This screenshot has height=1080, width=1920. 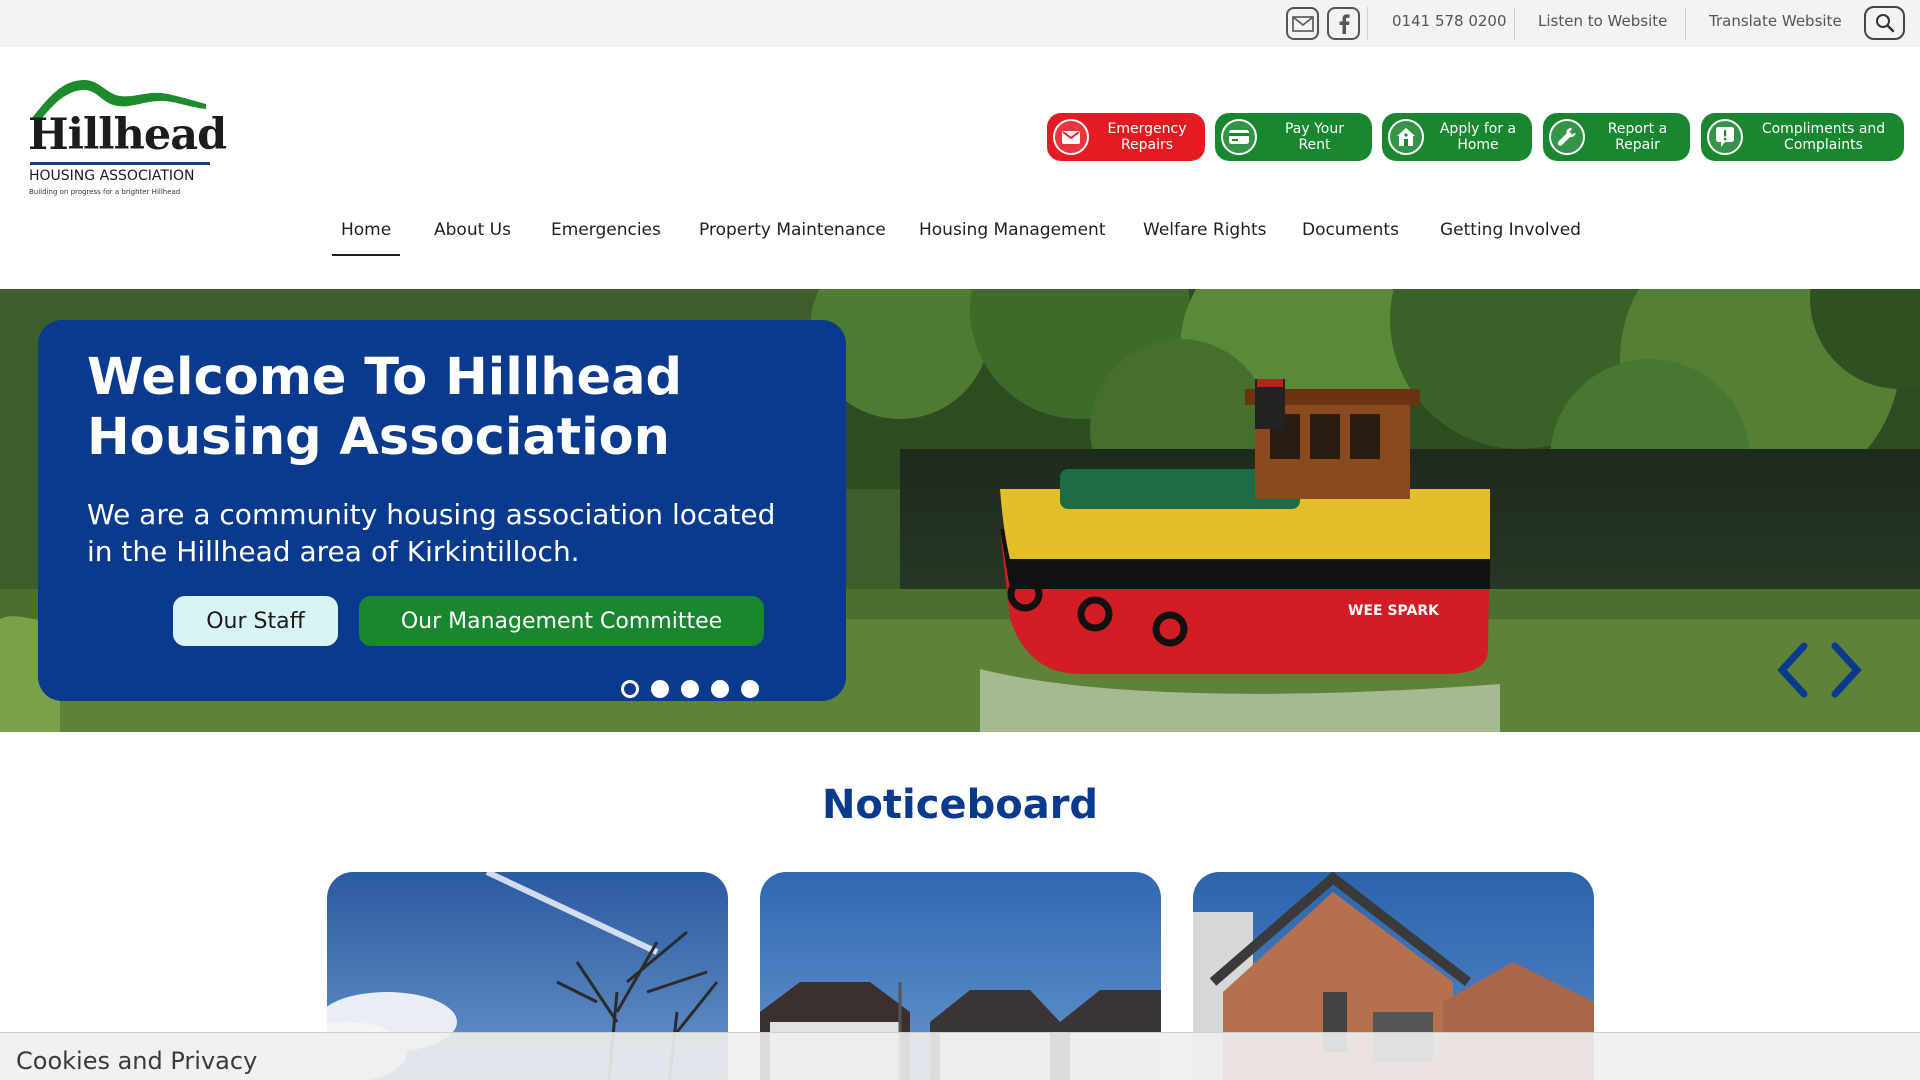 I want to click on nav-about-us: About Us, so click(x=472, y=238).